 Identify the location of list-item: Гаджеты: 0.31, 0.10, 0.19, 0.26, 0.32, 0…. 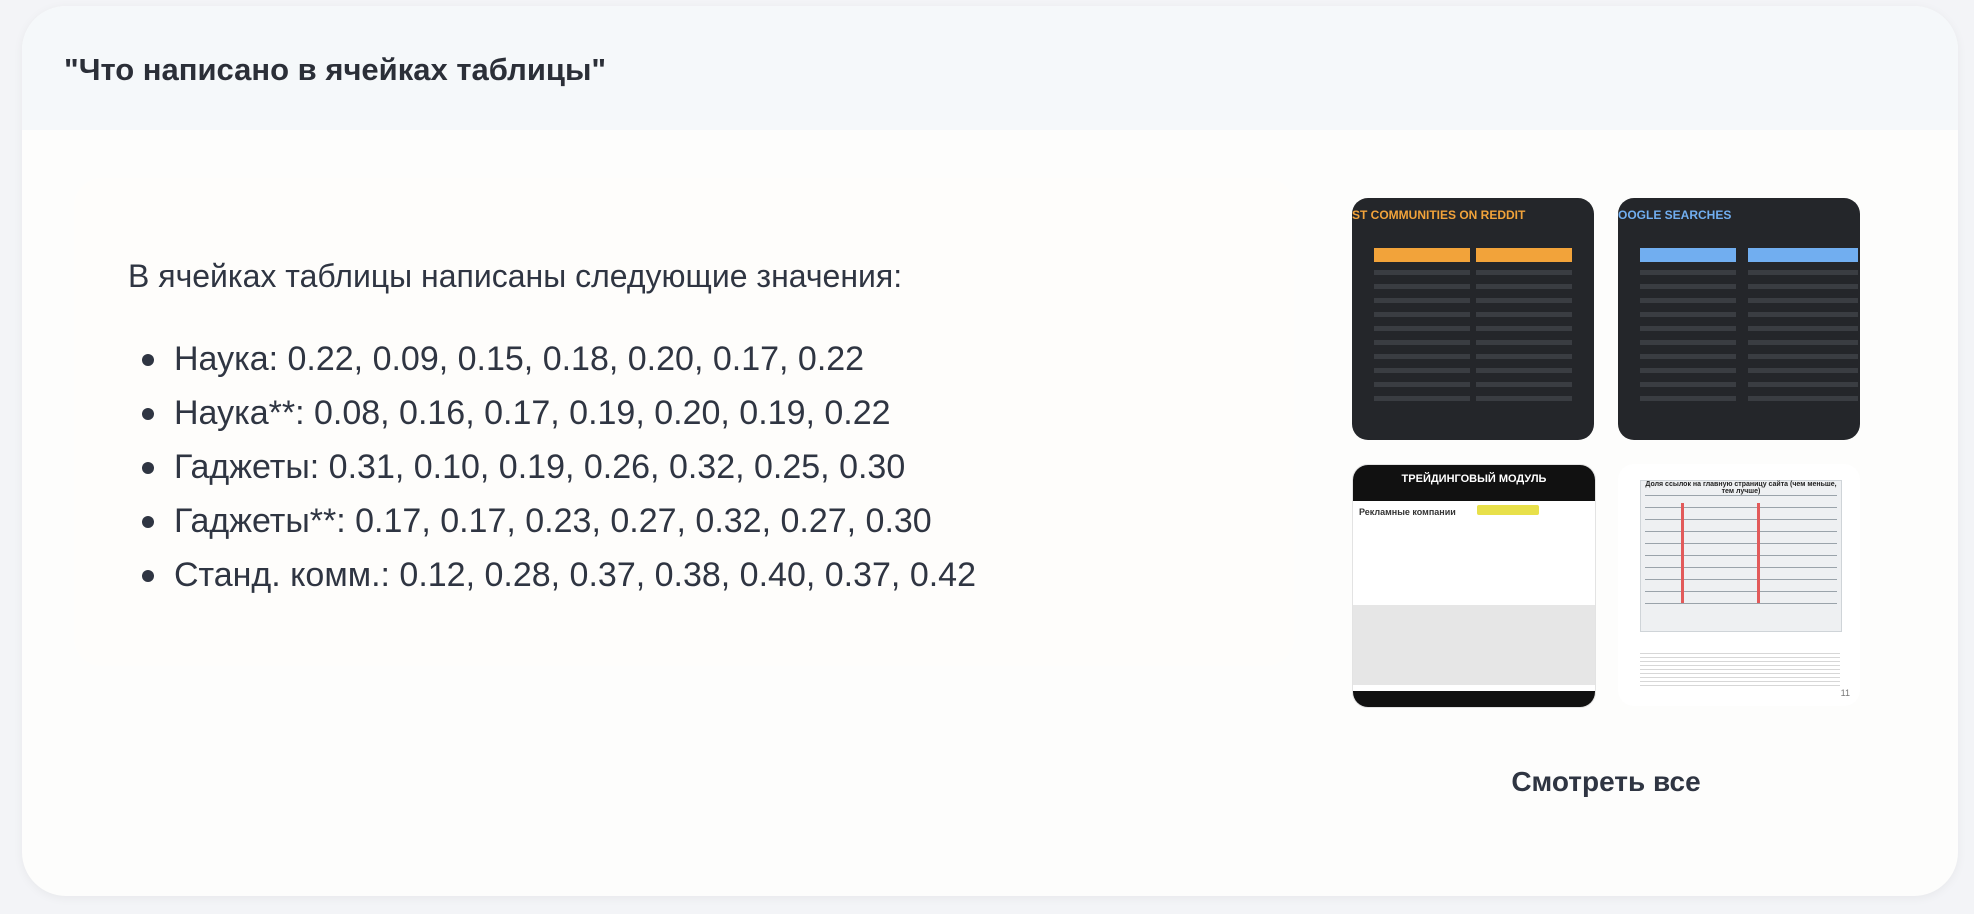
(558, 467).